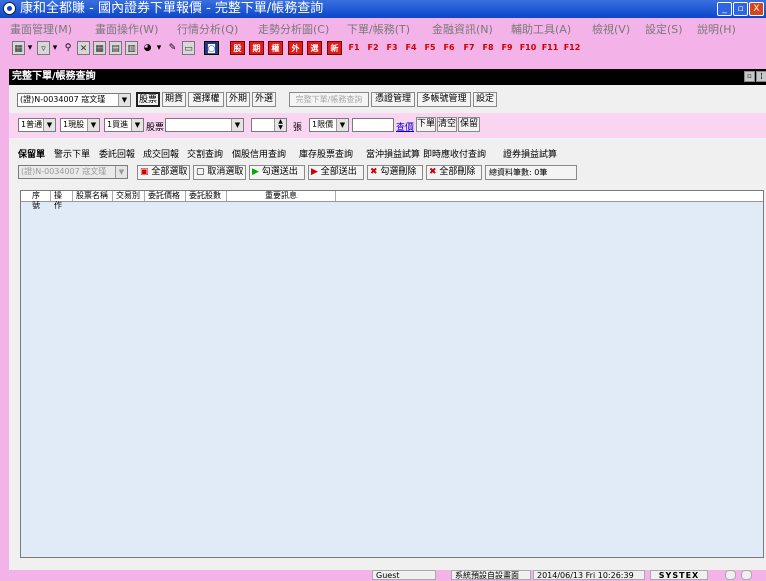  Describe the element at coordinates (373, 125) in the screenshot. I see `price-input` at that location.